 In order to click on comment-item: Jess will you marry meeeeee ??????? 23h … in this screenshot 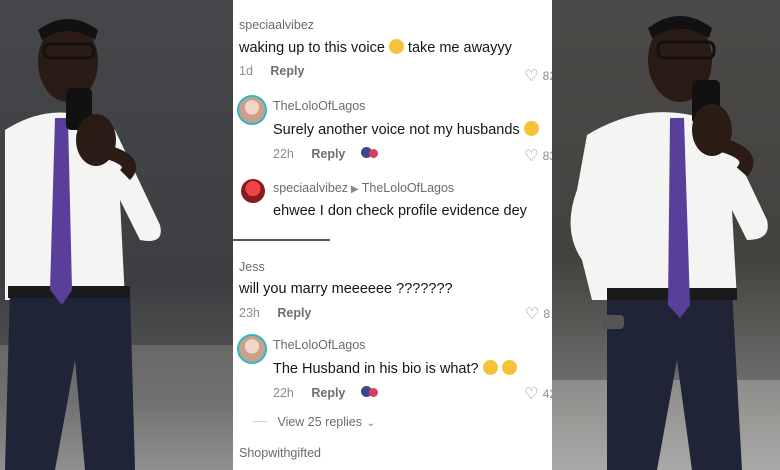, I will do `click(395, 291)`.